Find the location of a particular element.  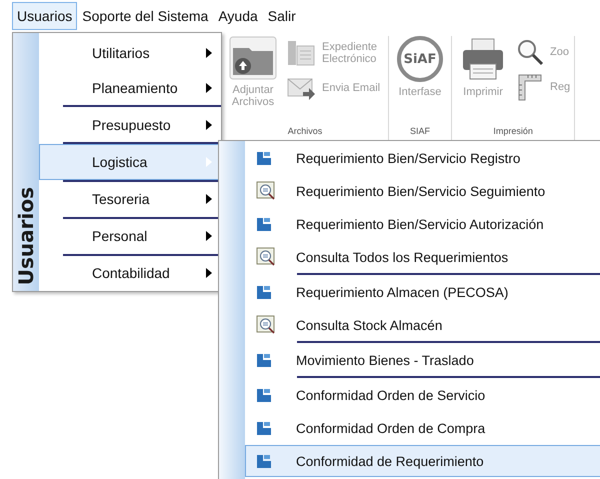

ruler-icon is located at coordinates (530, 87).